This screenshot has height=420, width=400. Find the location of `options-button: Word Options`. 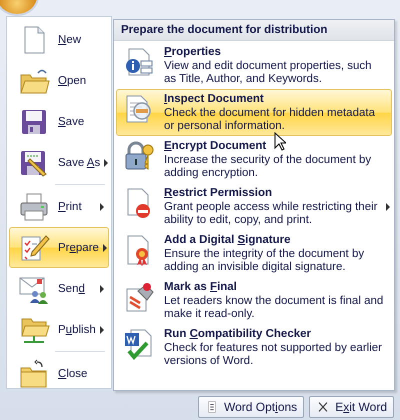

options-button: Word Options is located at coordinates (251, 407).